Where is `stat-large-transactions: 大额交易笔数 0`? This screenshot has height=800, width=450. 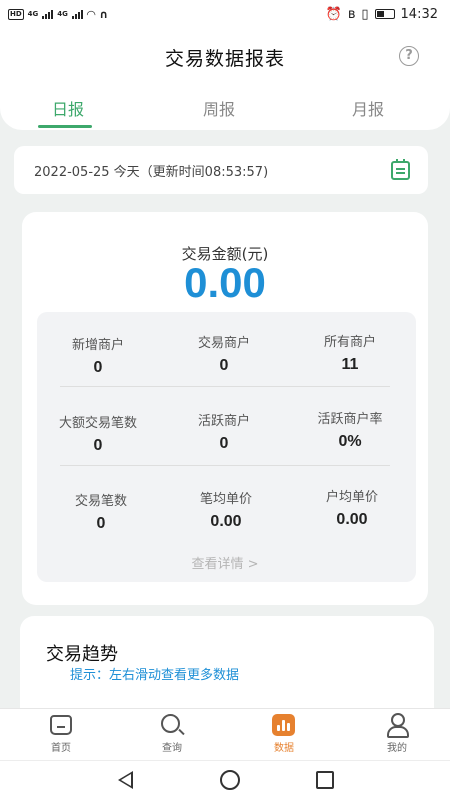
stat-large-transactions: 大额交易笔数 0 is located at coordinates (98, 433).